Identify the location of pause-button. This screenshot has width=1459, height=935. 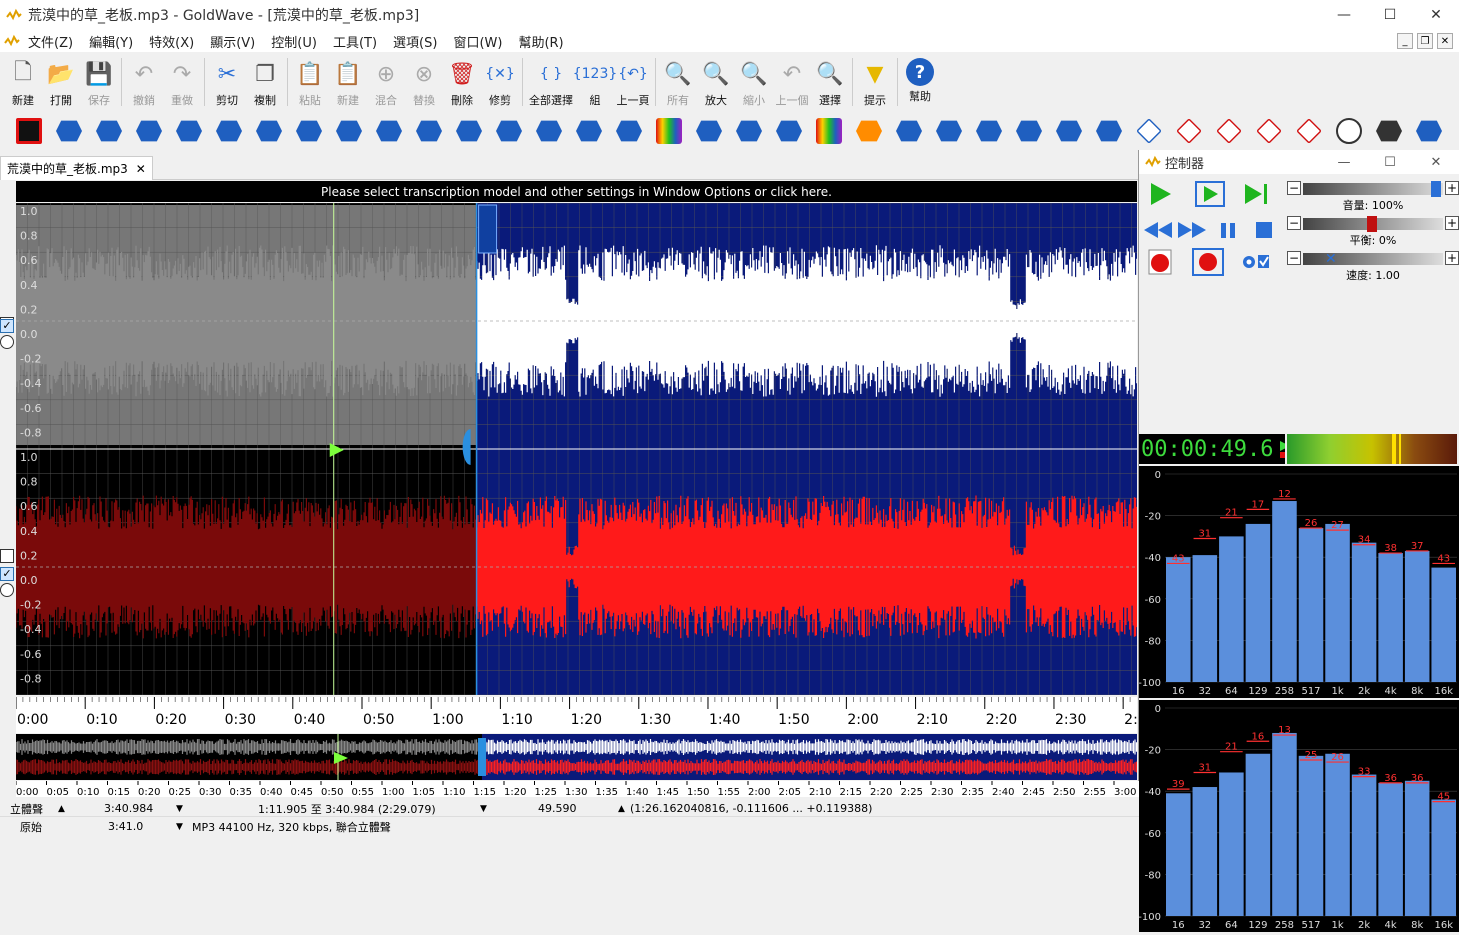
(1228, 230).